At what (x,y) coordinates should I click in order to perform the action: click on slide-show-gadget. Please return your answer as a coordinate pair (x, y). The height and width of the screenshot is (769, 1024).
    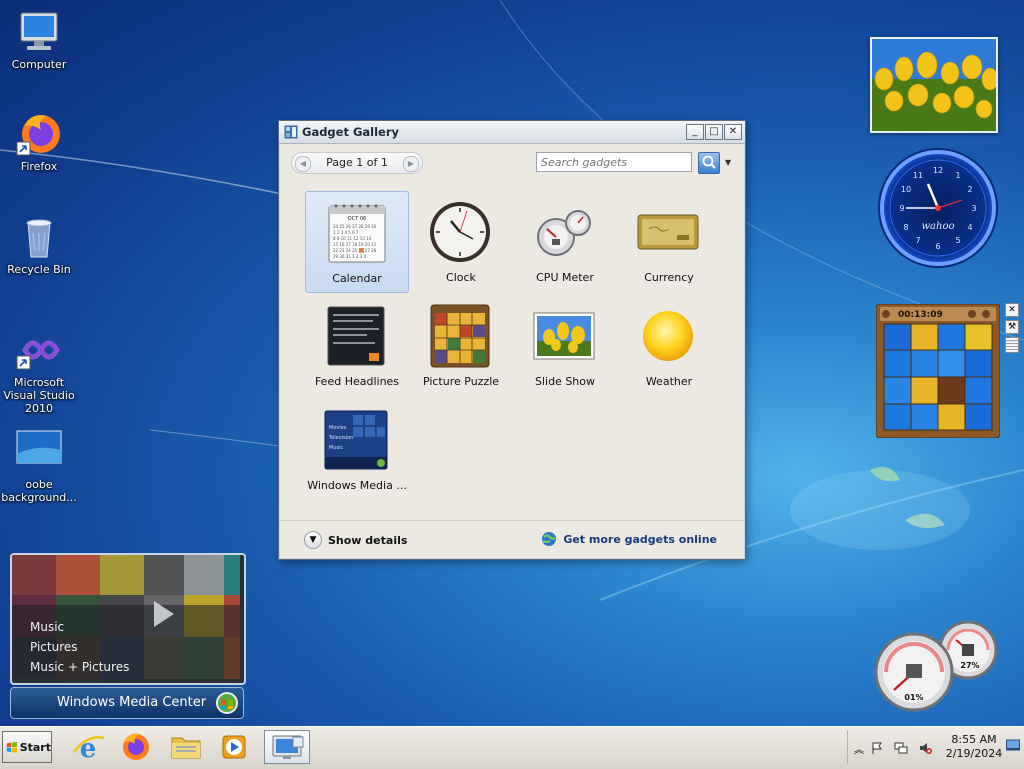
    Looking at the image, I should click on (934, 85).